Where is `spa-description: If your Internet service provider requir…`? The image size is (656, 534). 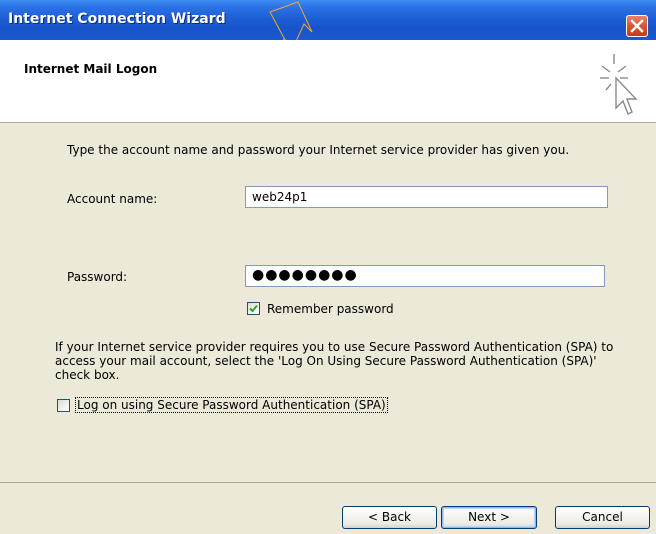
spa-description: If your Internet service provider requir… is located at coordinates (334, 361).